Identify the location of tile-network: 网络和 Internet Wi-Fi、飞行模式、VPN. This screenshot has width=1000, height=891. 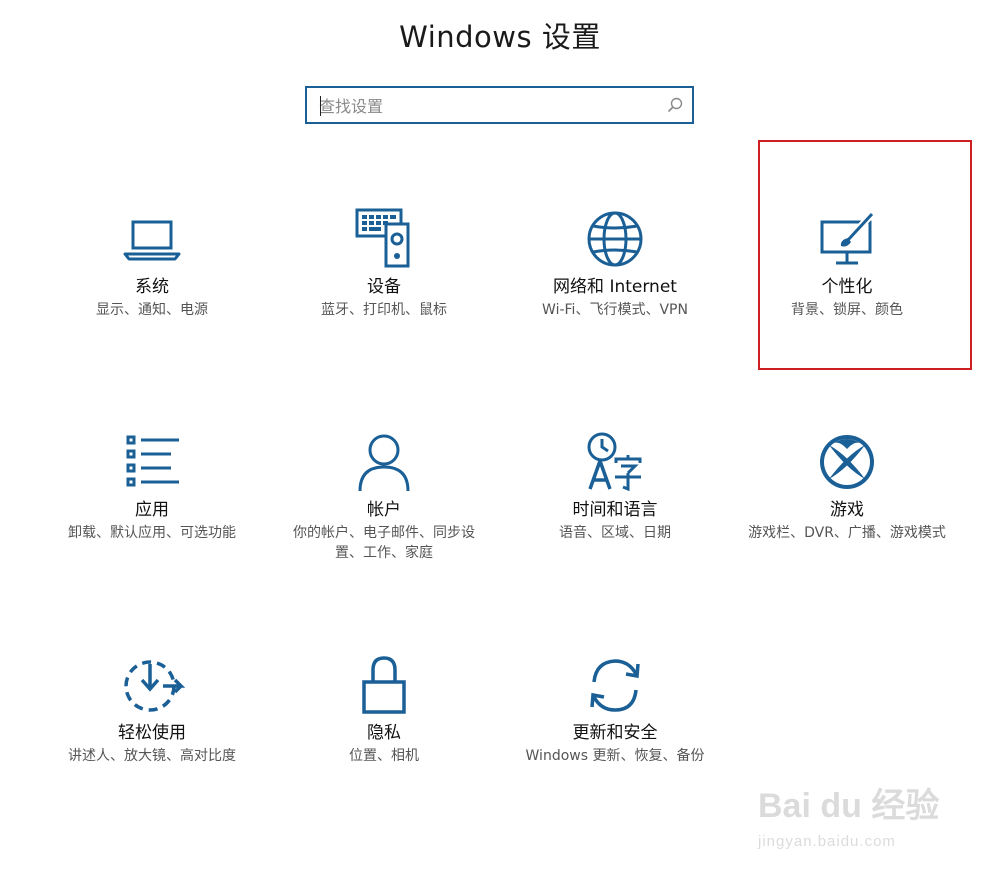
(615, 263).